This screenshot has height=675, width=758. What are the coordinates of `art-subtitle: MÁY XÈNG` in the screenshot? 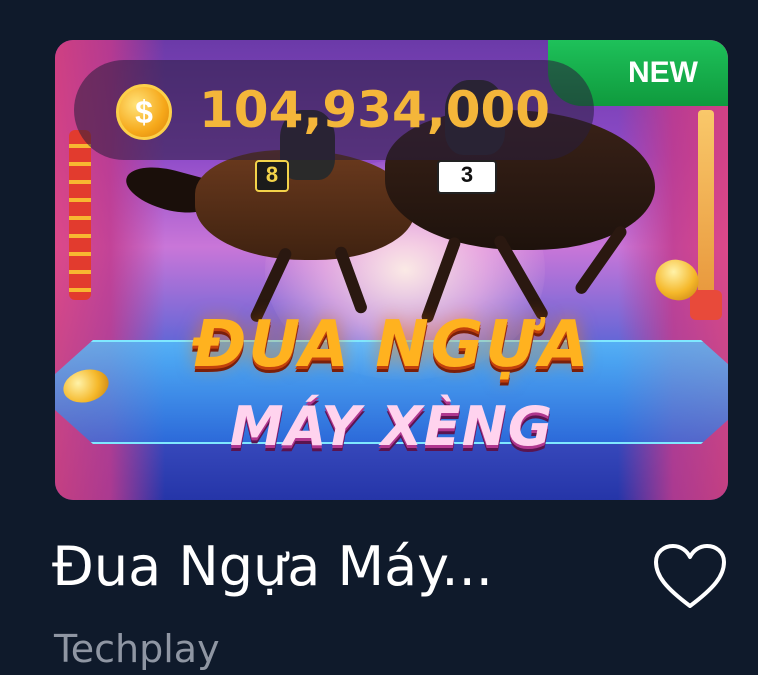 It's located at (391, 426).